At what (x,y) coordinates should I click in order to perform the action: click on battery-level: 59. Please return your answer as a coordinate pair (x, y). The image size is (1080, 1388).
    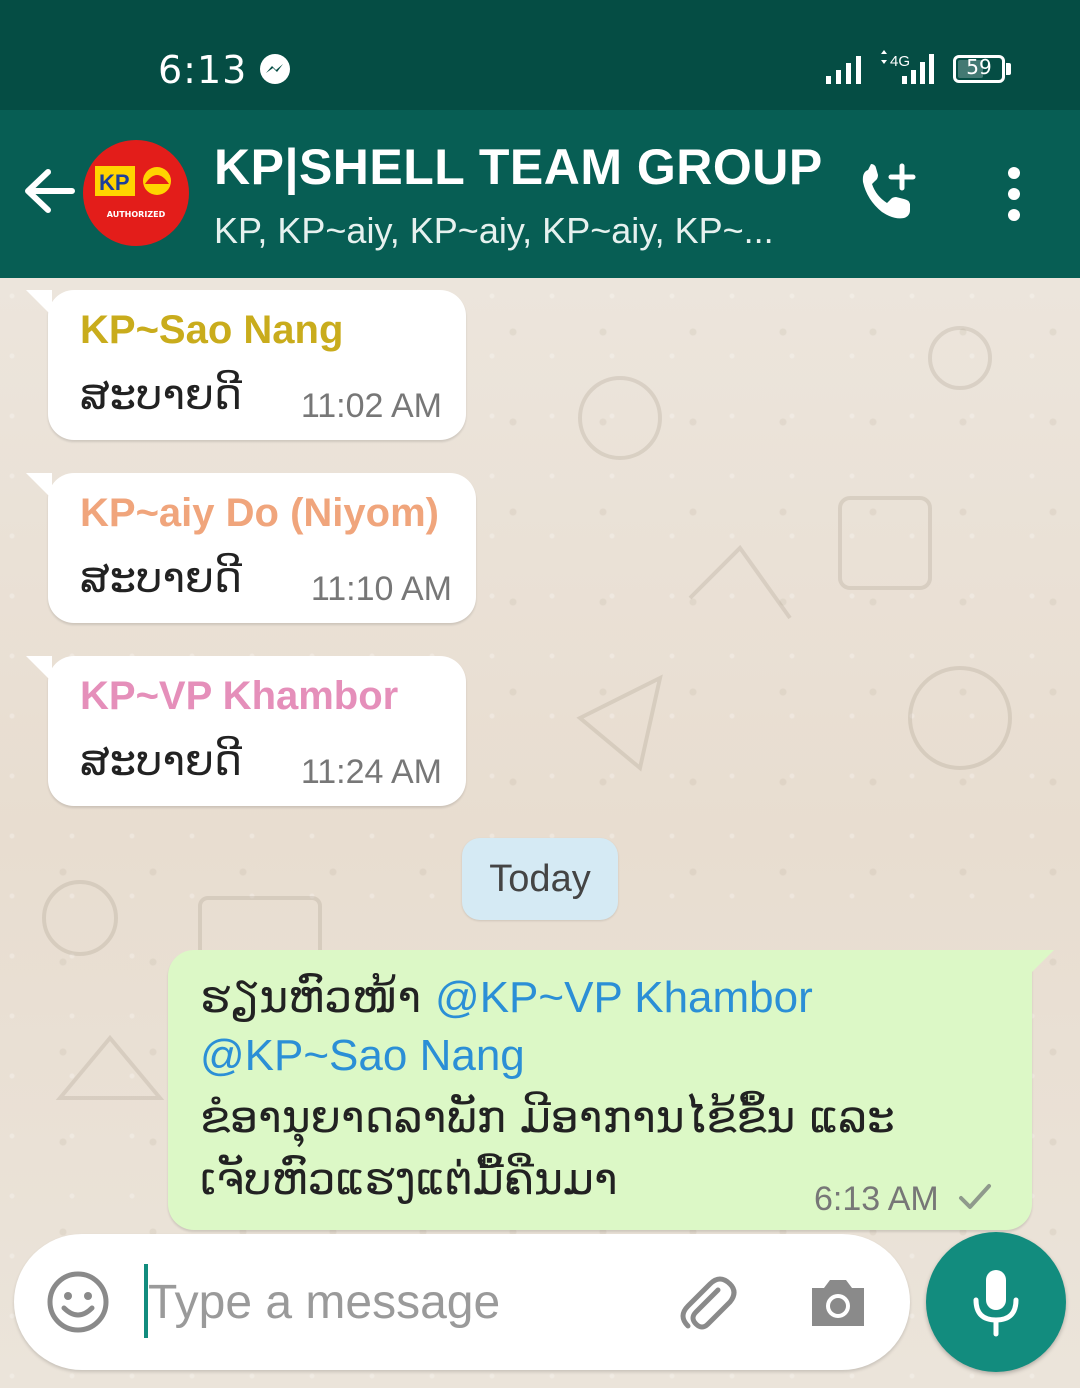
    Looking at the image, I should click on (979, 67).